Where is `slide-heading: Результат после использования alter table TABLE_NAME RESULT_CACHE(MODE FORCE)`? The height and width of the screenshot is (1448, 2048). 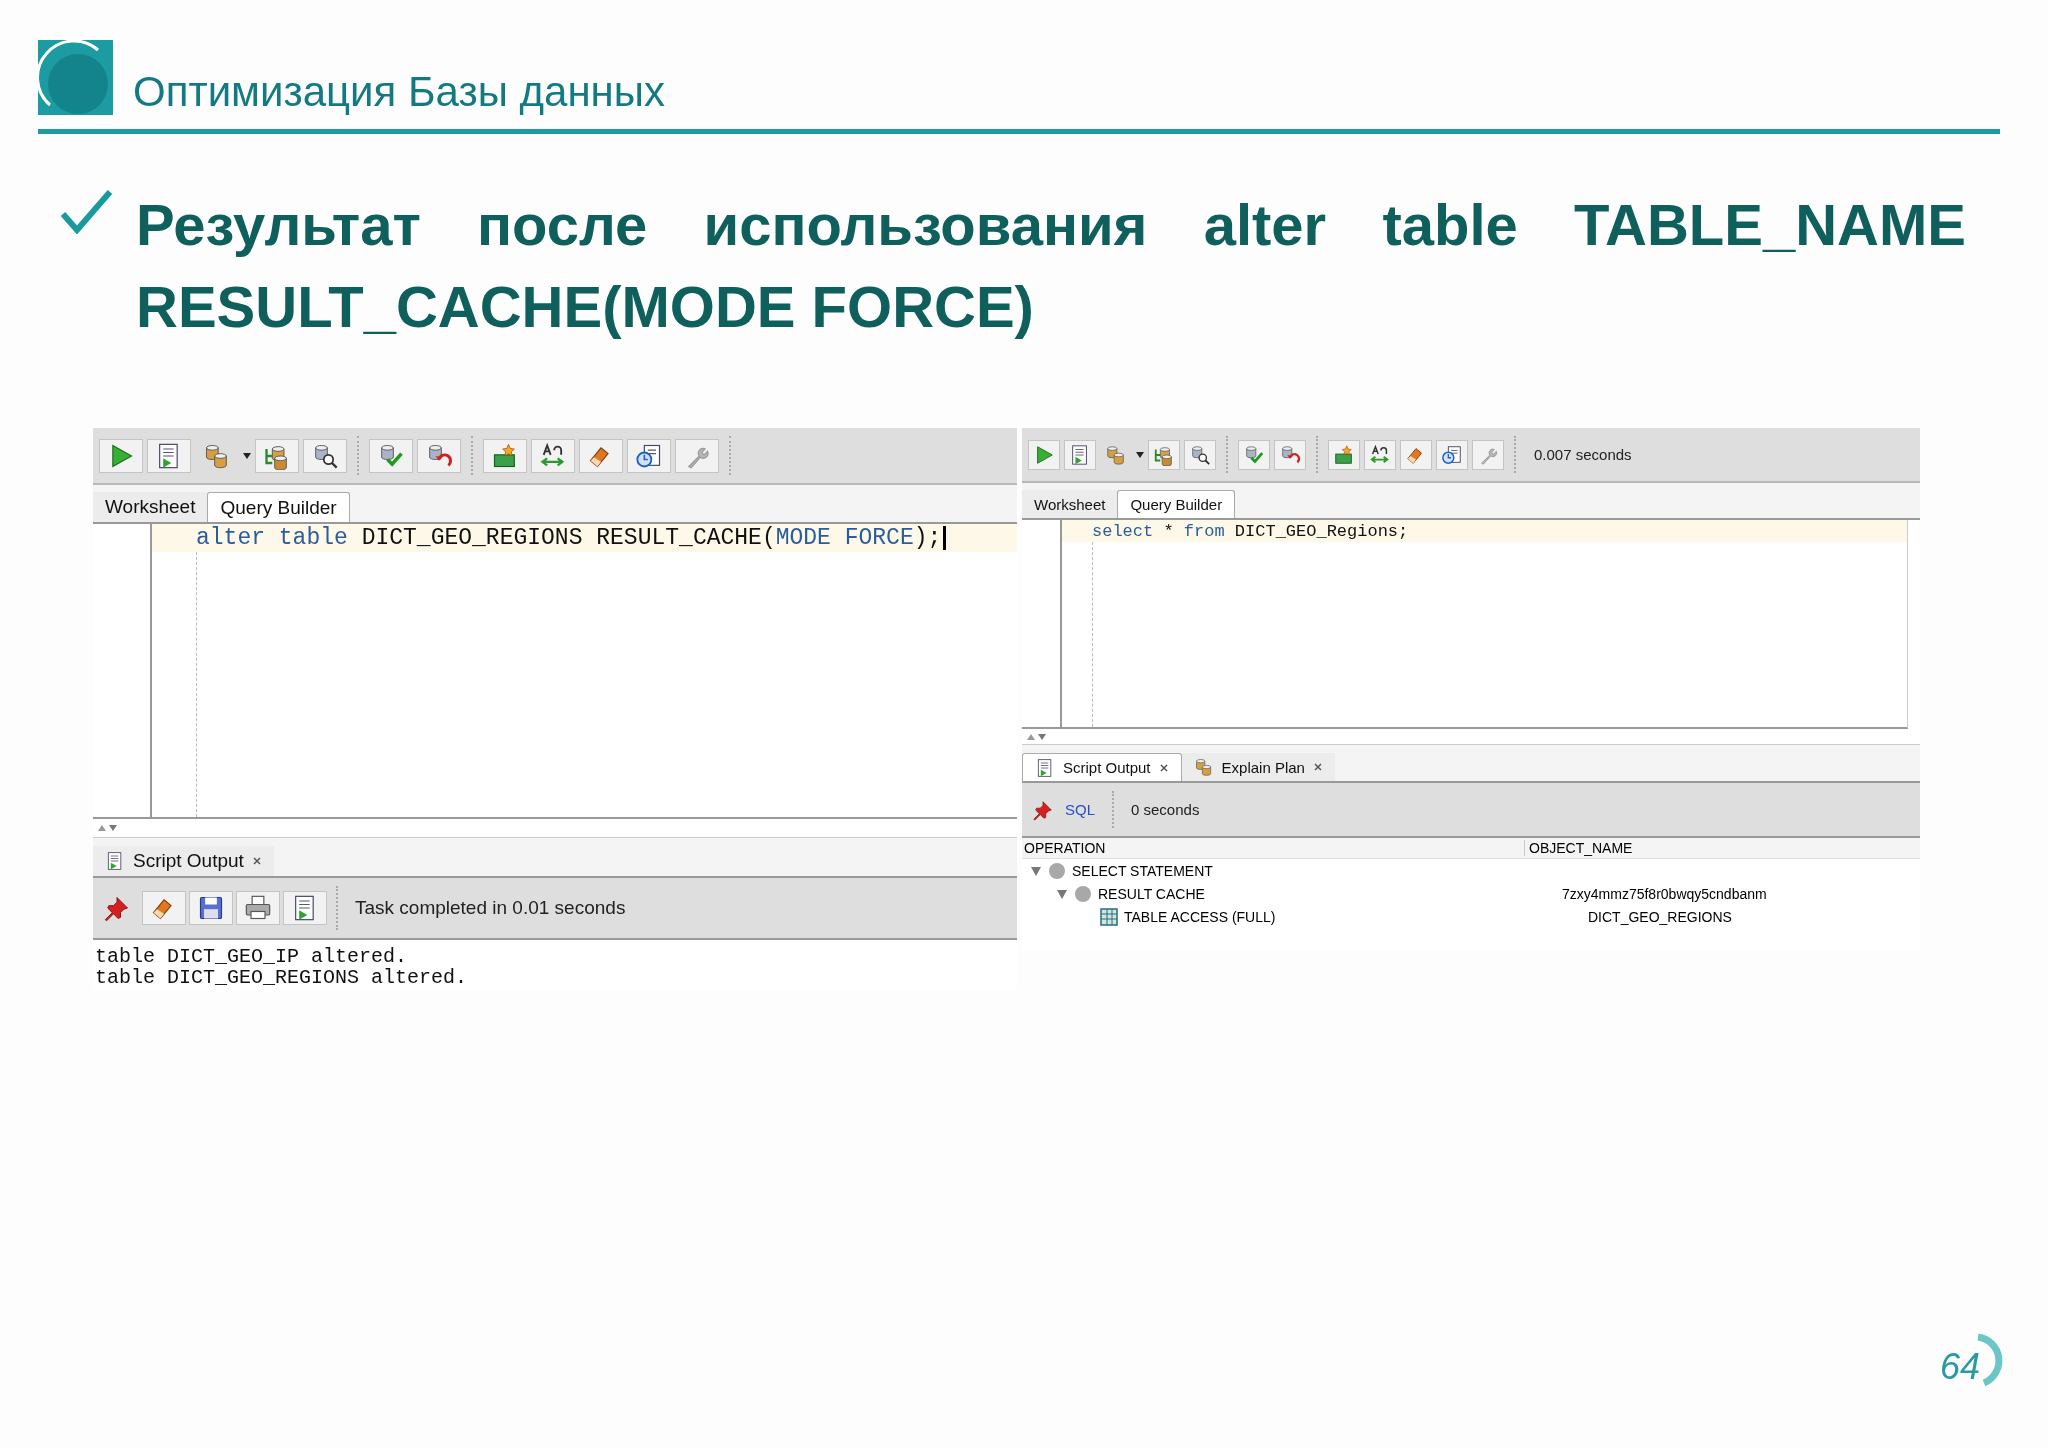
slide-heading: Результат после использования alter table TABLE_NAME RESULT_CACHE(MODE FORCE) is located at coordinates (1051, 266).